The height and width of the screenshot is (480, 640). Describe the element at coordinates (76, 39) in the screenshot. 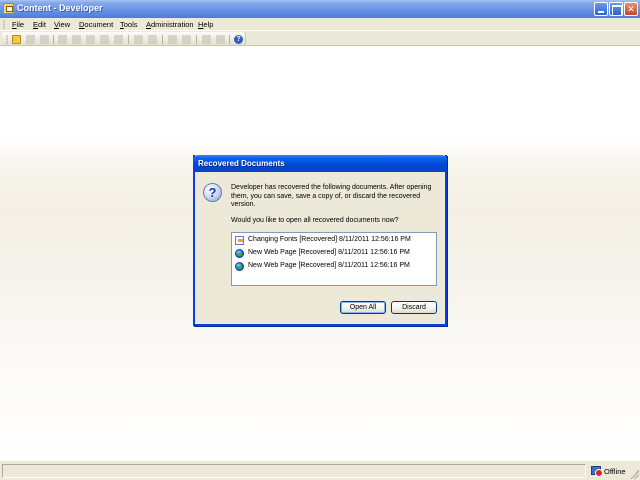

I see `copy-icon` at that location.